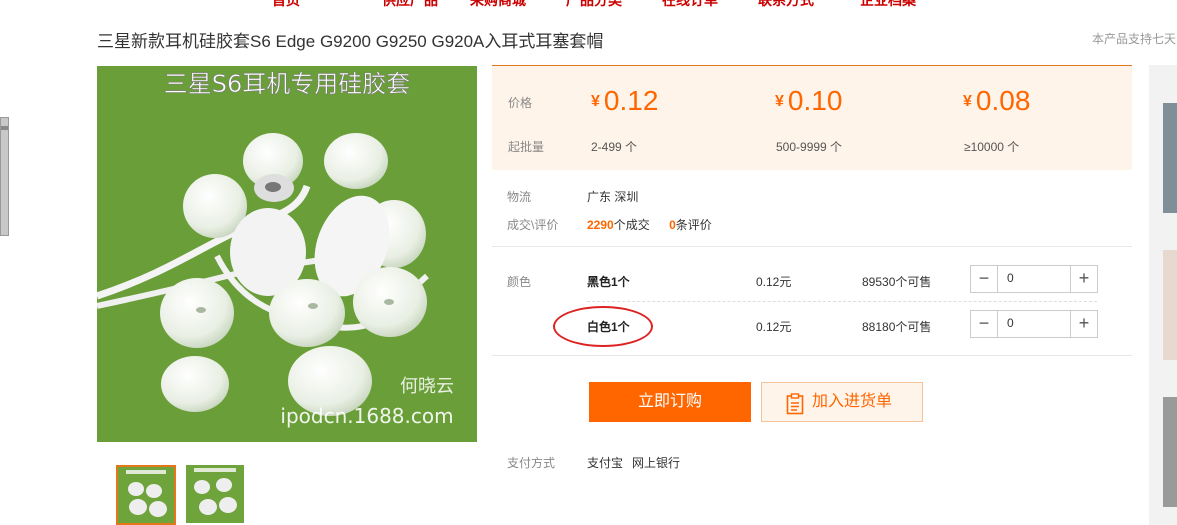 This screenshot has width=1177, height=525. What do you see at coordinates (519, 197) in the screenshot?
I see `logistics-label: 物流` at bounding box center [519, 197].